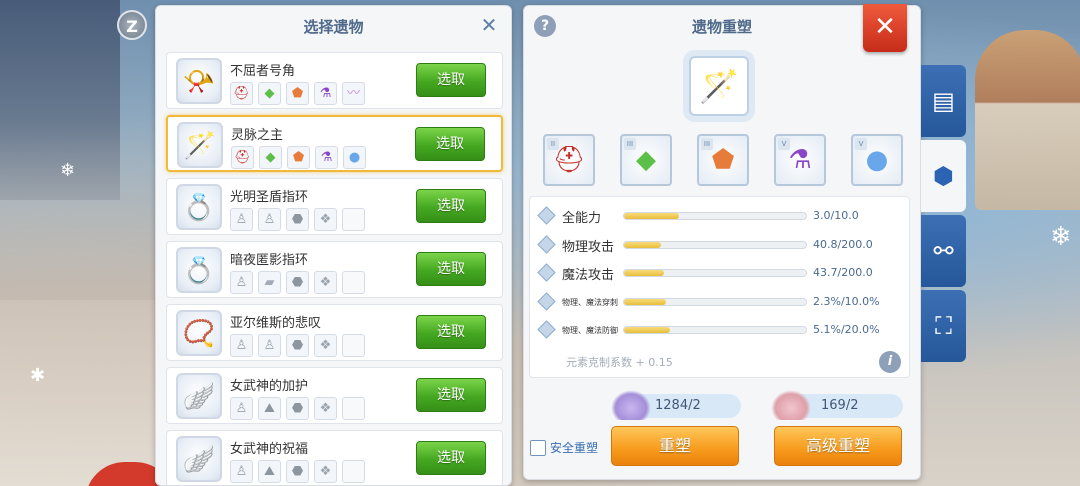  What do you see at coordinates (269, 386) in the screenshot?
I see `relic-name: 女武神的加护` at bounding box center [269, 386].